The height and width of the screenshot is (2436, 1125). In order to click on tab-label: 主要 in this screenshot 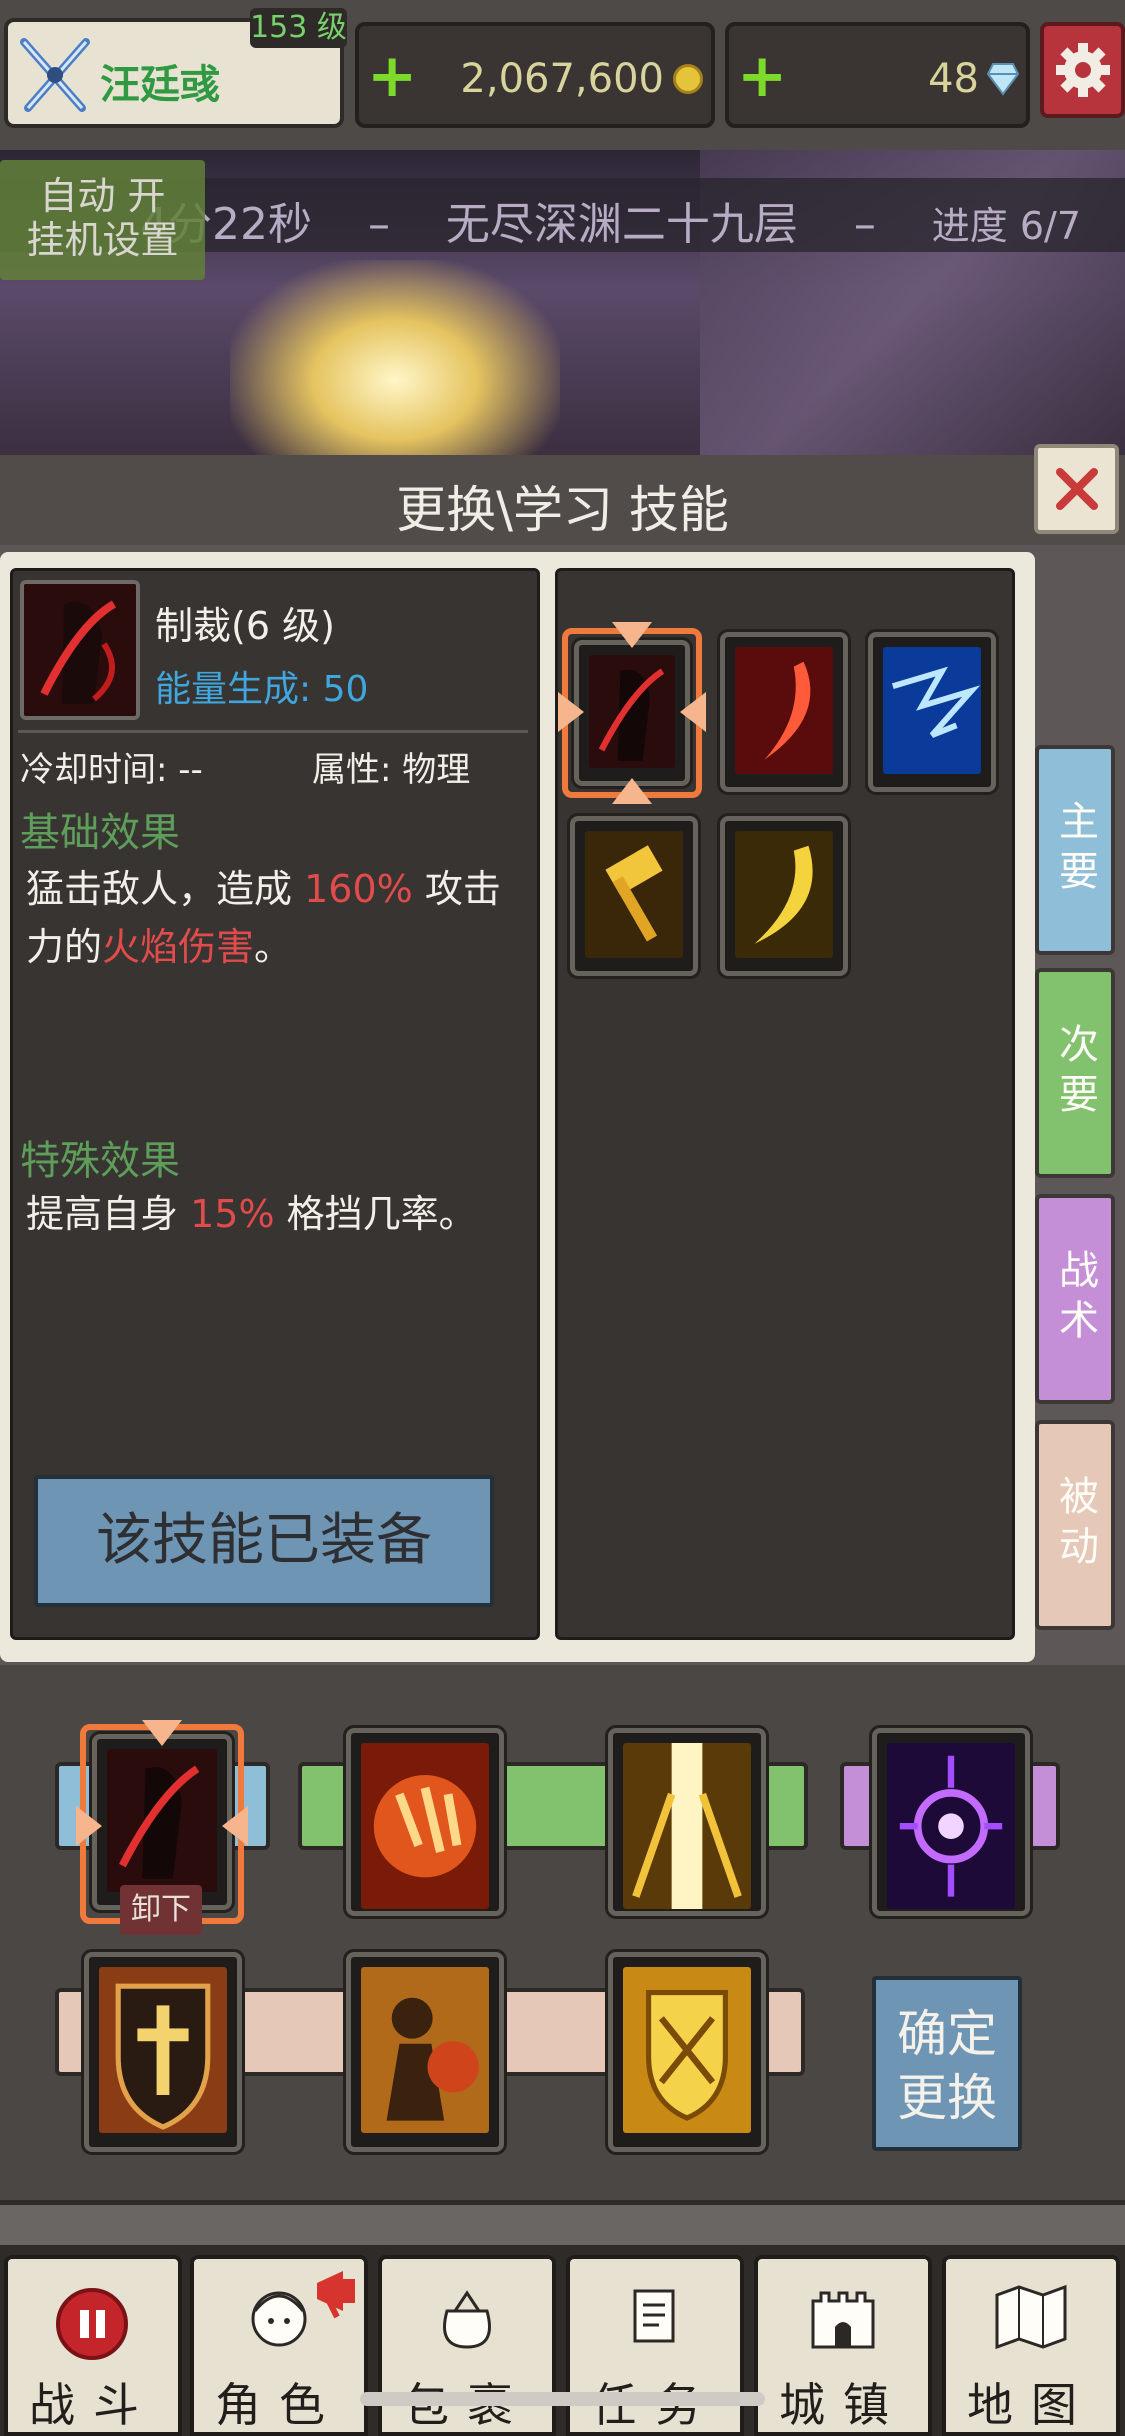, I will do `click(1075, 850)`.